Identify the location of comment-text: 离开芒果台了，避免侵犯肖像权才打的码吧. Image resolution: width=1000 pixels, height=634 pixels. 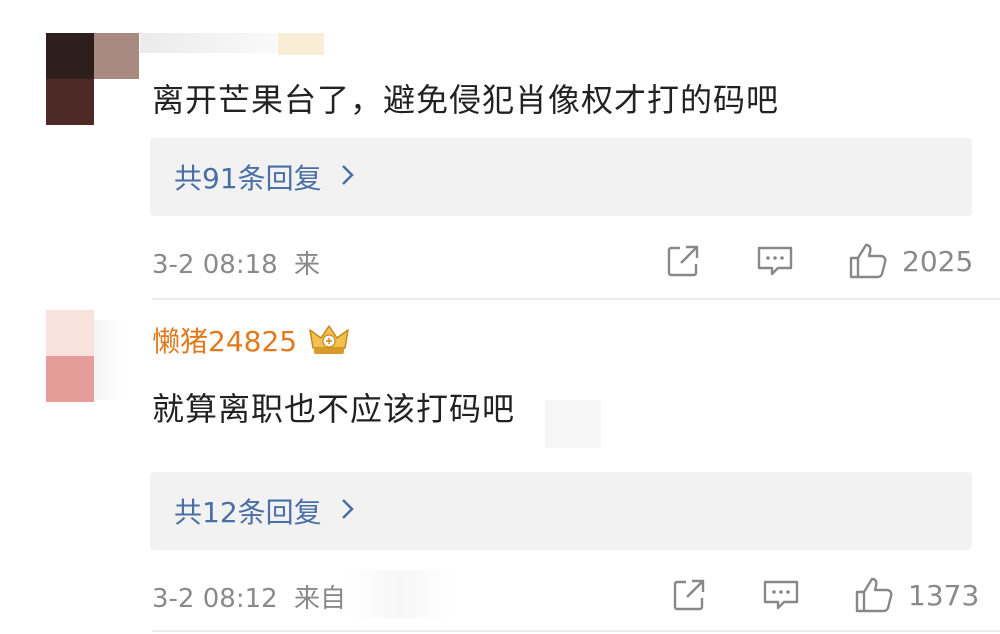
(466, 100).